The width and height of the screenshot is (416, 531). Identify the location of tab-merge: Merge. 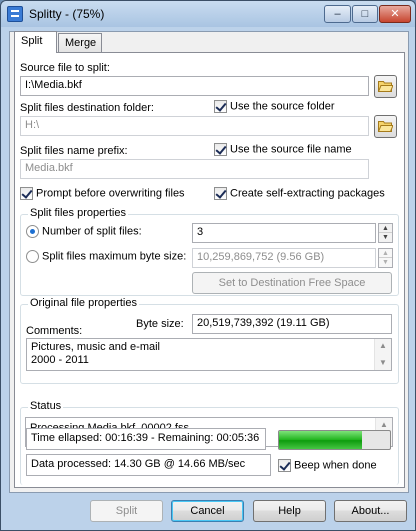
(80, 43).